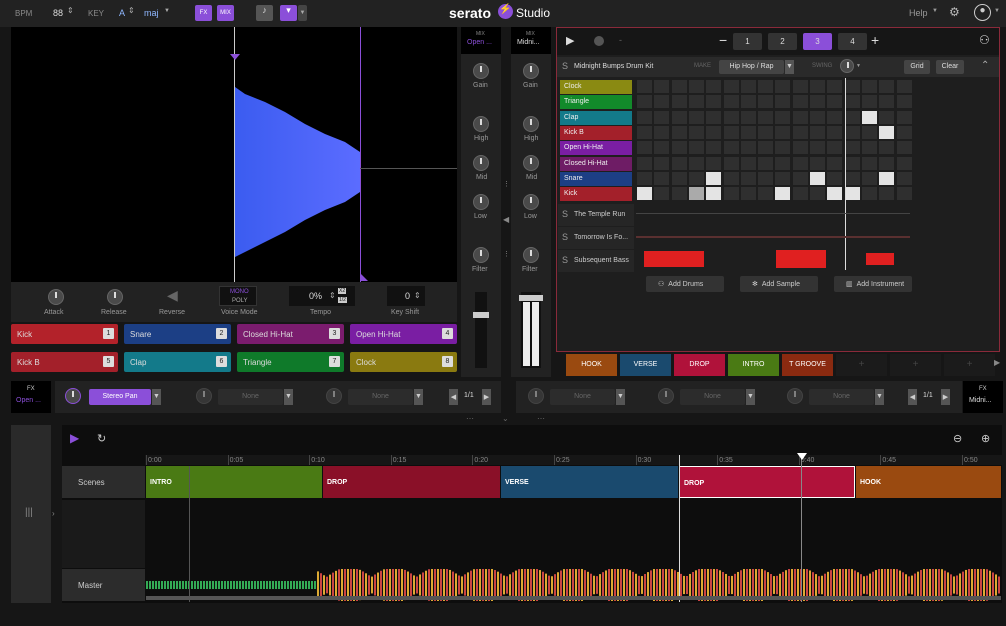 This screenshot has width=1006, height=626. What do you see at coordinates (582, 397) in the screenshot?
I see `fx1-right-select: None` at bounding box center [582, 397].